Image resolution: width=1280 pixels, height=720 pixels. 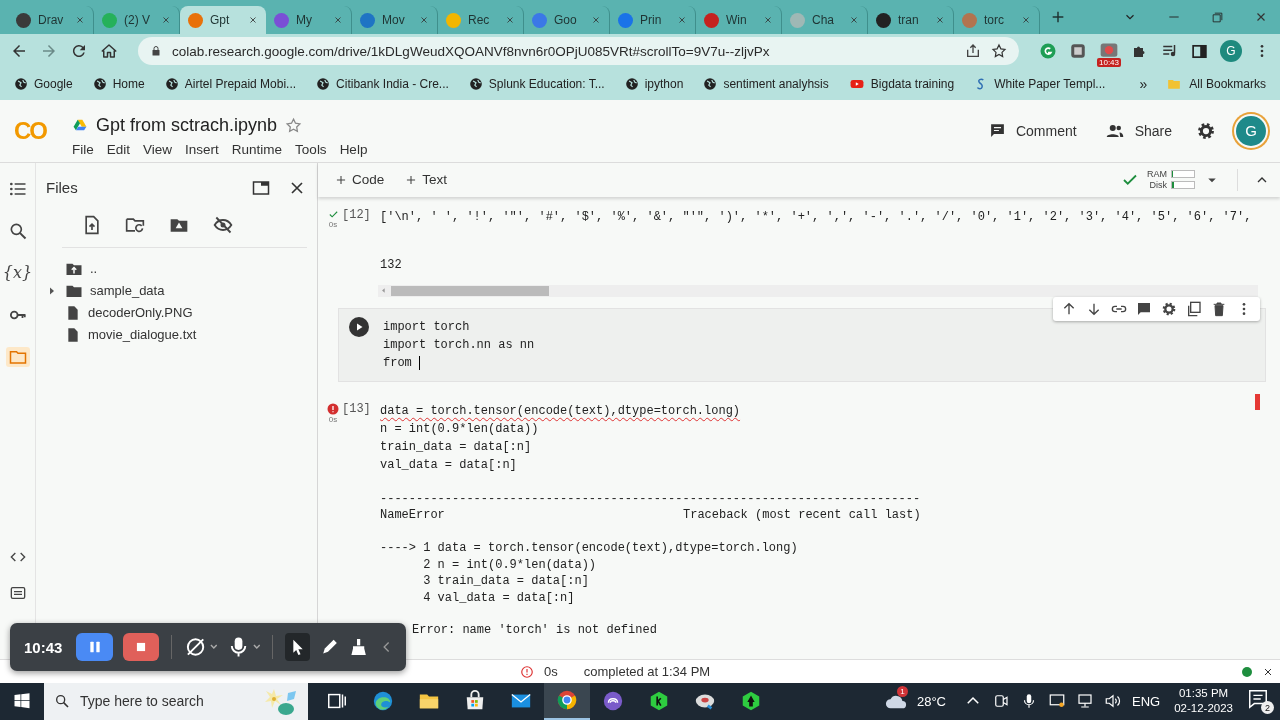 I want to click on chrome-icon, so click(x=567, y=700).